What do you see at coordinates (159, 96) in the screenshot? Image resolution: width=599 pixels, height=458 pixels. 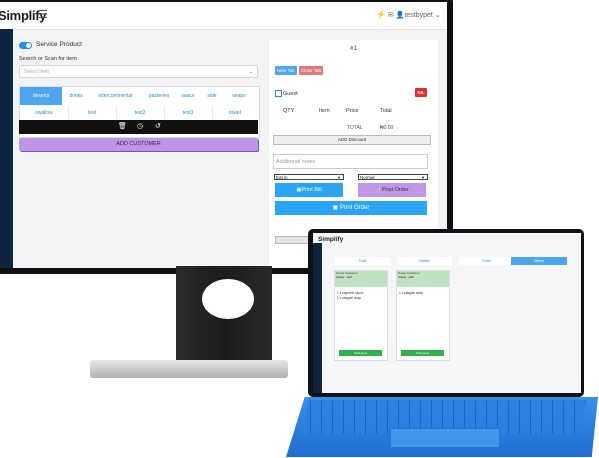 I see `category-tab: pasteries` at bounding box center [159, 96].